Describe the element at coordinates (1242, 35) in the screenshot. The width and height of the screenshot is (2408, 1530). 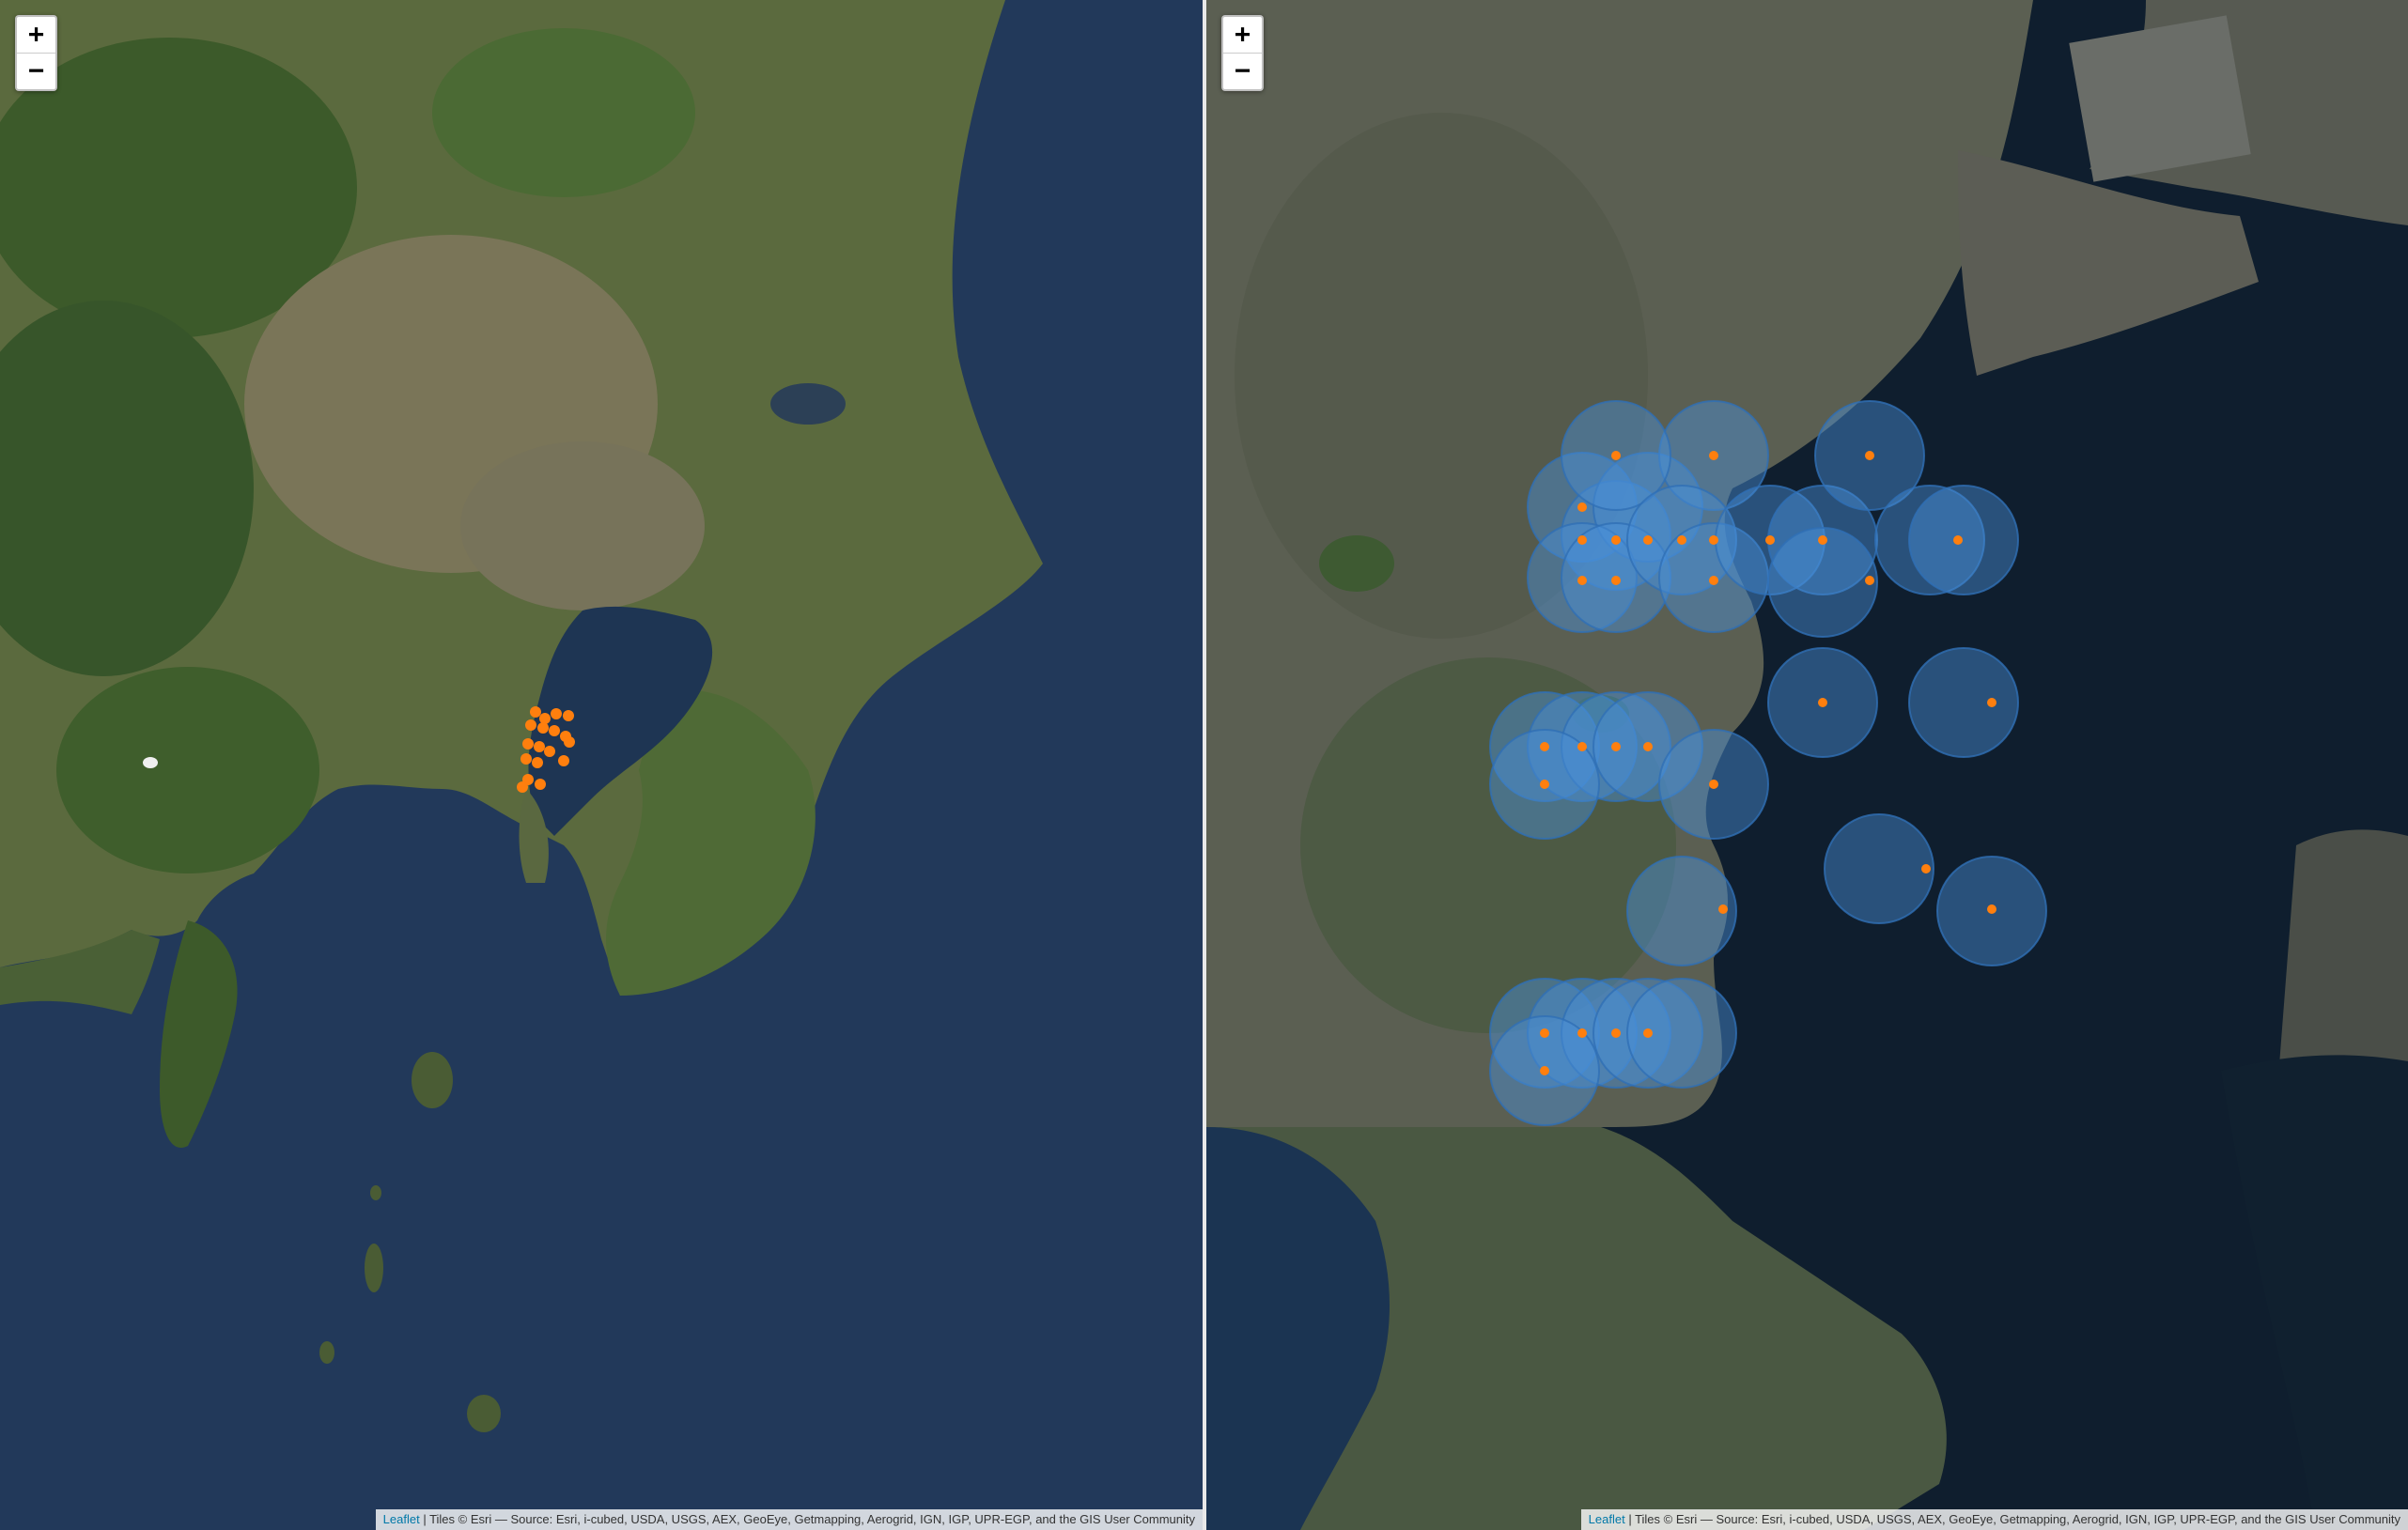
I see `detail-zoom-in-button: +` at that location.